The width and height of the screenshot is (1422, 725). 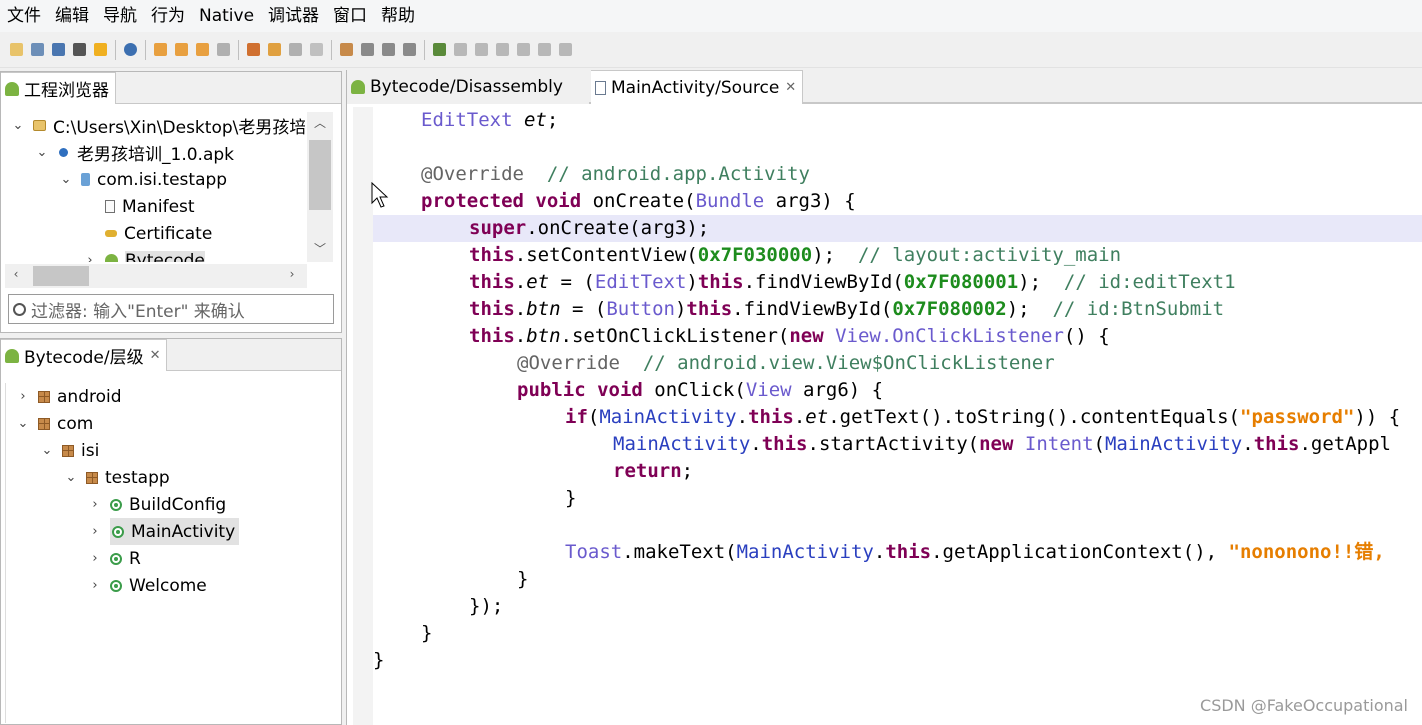 What do you see at coordinates (367, 49) in the screenshot?
I see `hierarchy-icon` at bounding box center [367, 49].